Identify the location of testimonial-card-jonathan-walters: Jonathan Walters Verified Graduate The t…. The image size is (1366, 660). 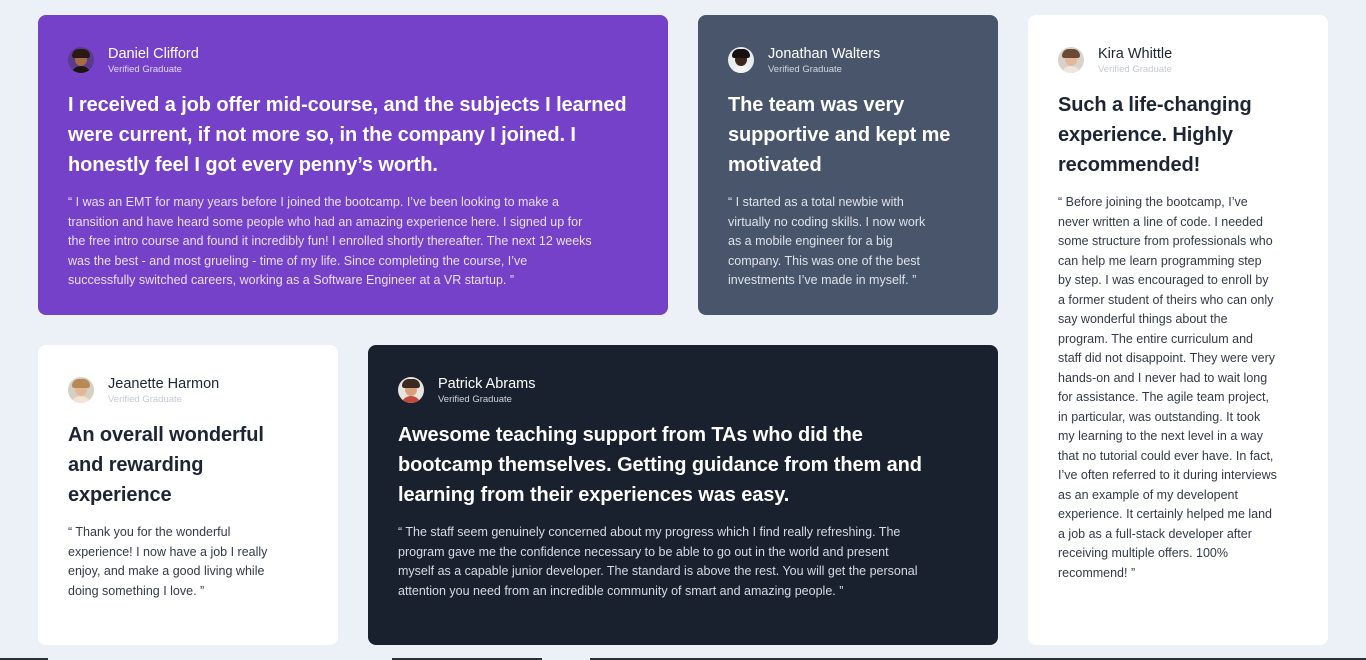
(848, 165).